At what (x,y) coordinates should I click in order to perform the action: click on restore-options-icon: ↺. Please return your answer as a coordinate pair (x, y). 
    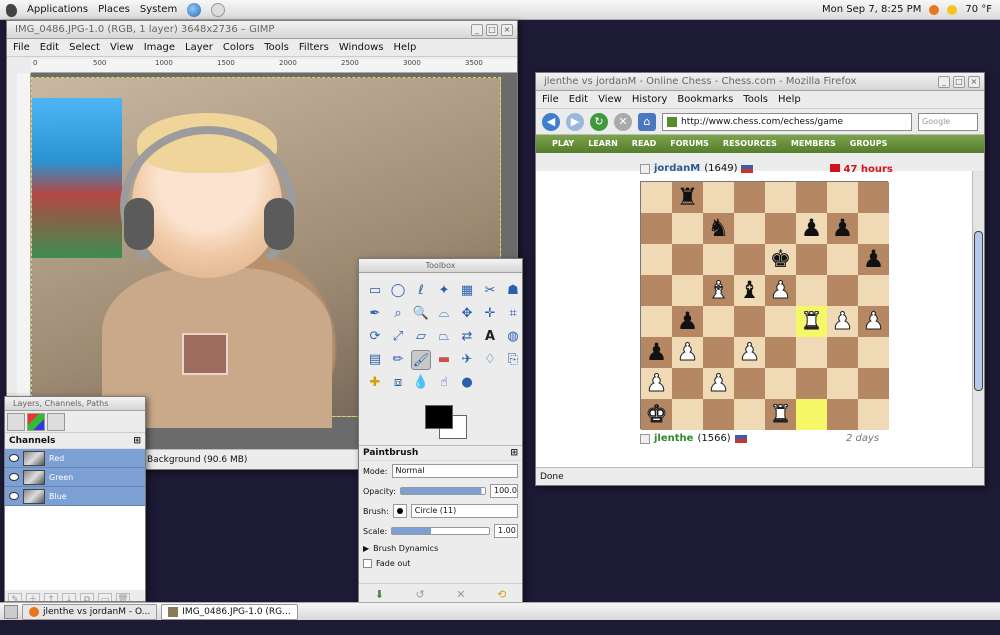
    Looking at the image, I should click on (420, 594).